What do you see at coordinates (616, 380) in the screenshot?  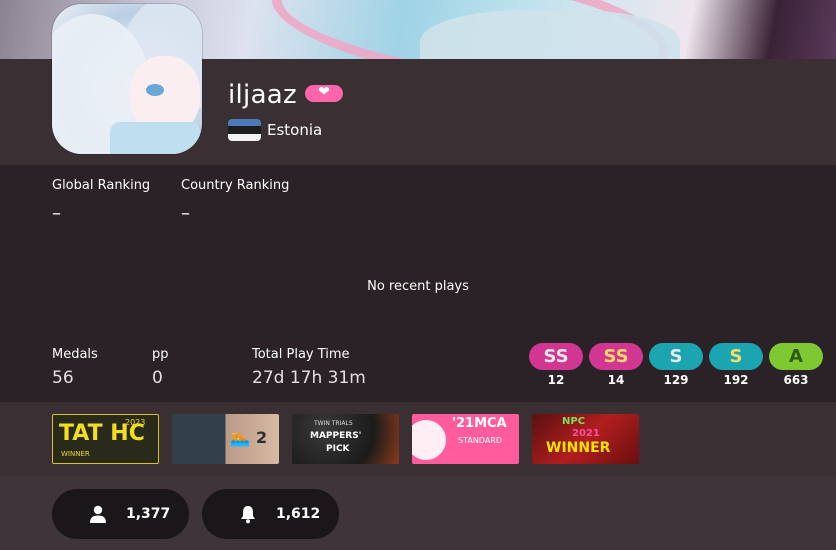 I see `grade-ss-count: 14` at bounding box center [616, 380].